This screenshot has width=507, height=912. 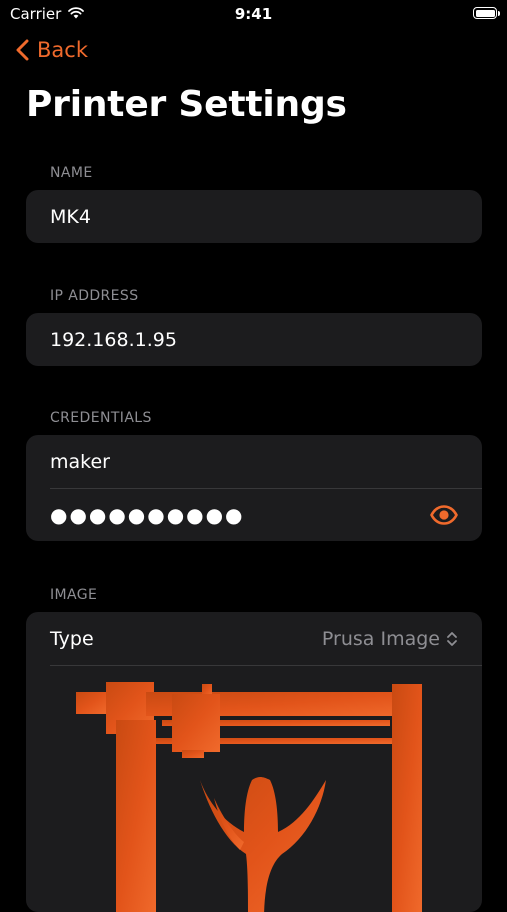 I want to click on password-row: ●●●●●●●●●●, so click(x=254, y=514).